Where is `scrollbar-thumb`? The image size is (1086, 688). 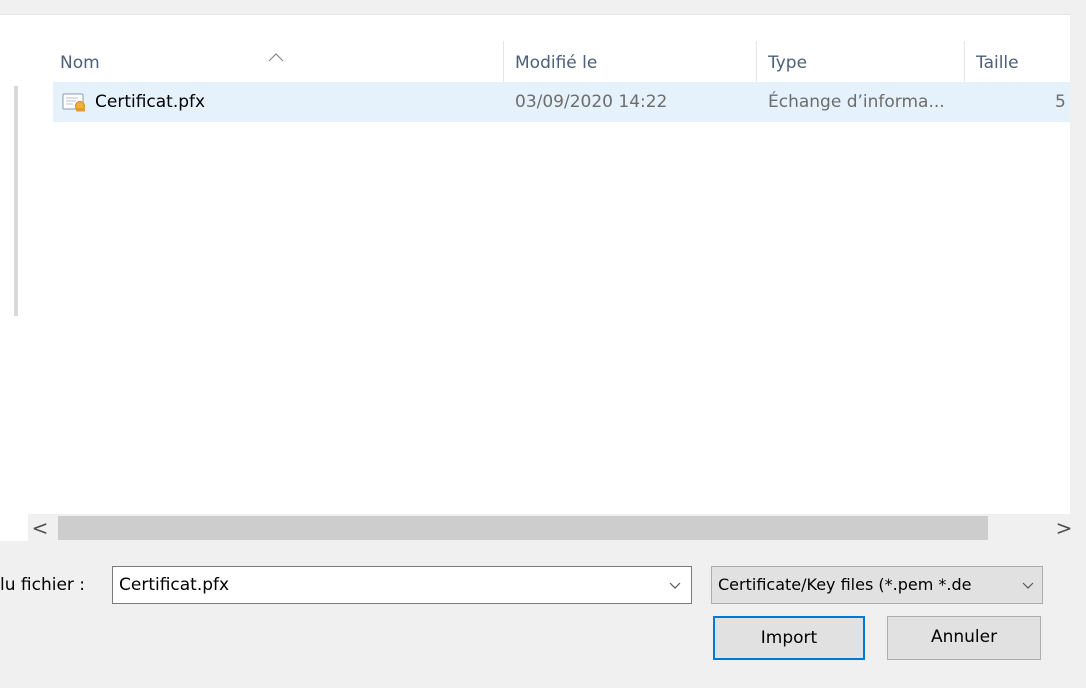
scrollbar-thumb is located at coordinates (523, 528).